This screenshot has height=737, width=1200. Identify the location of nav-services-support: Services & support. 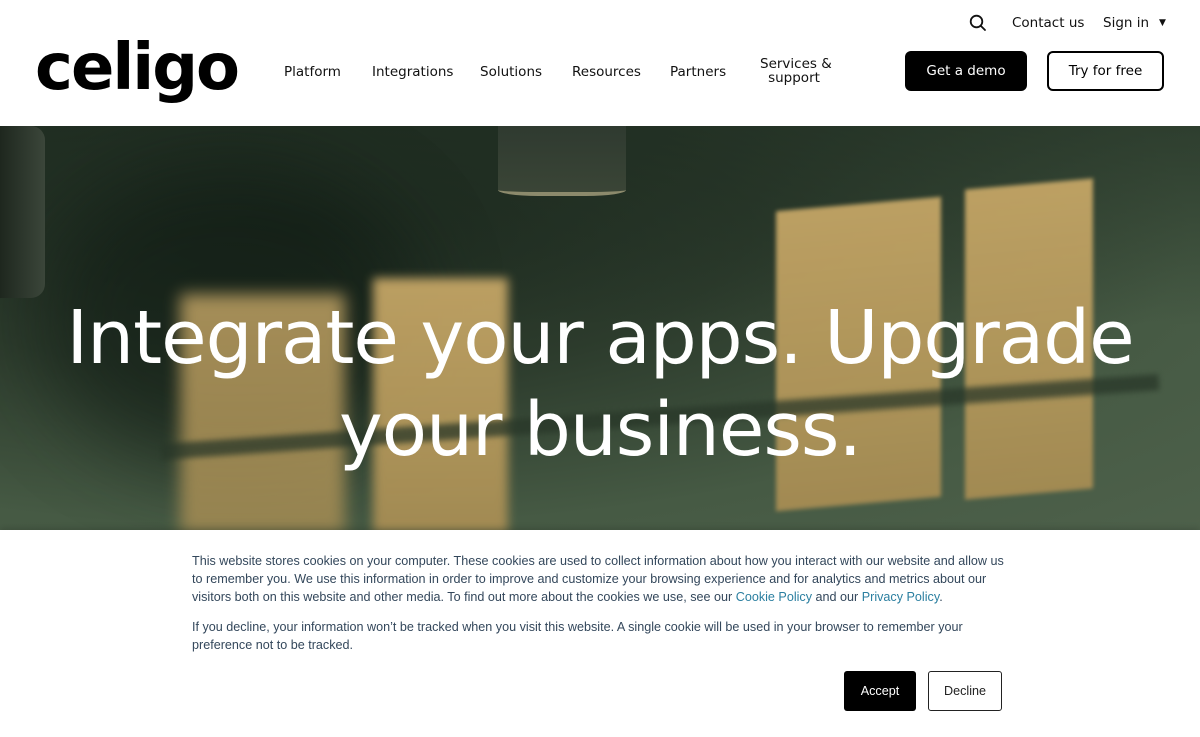
(796, 71).